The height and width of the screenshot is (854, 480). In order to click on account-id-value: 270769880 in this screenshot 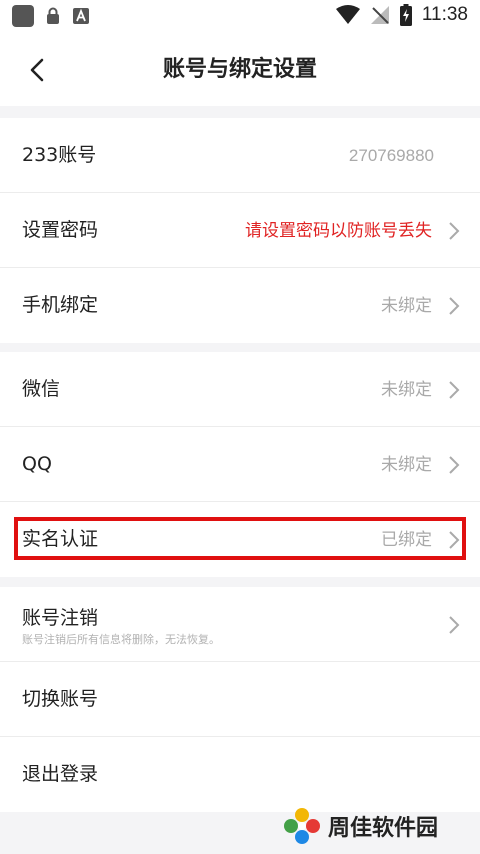, I will do `click(391, 155)`.